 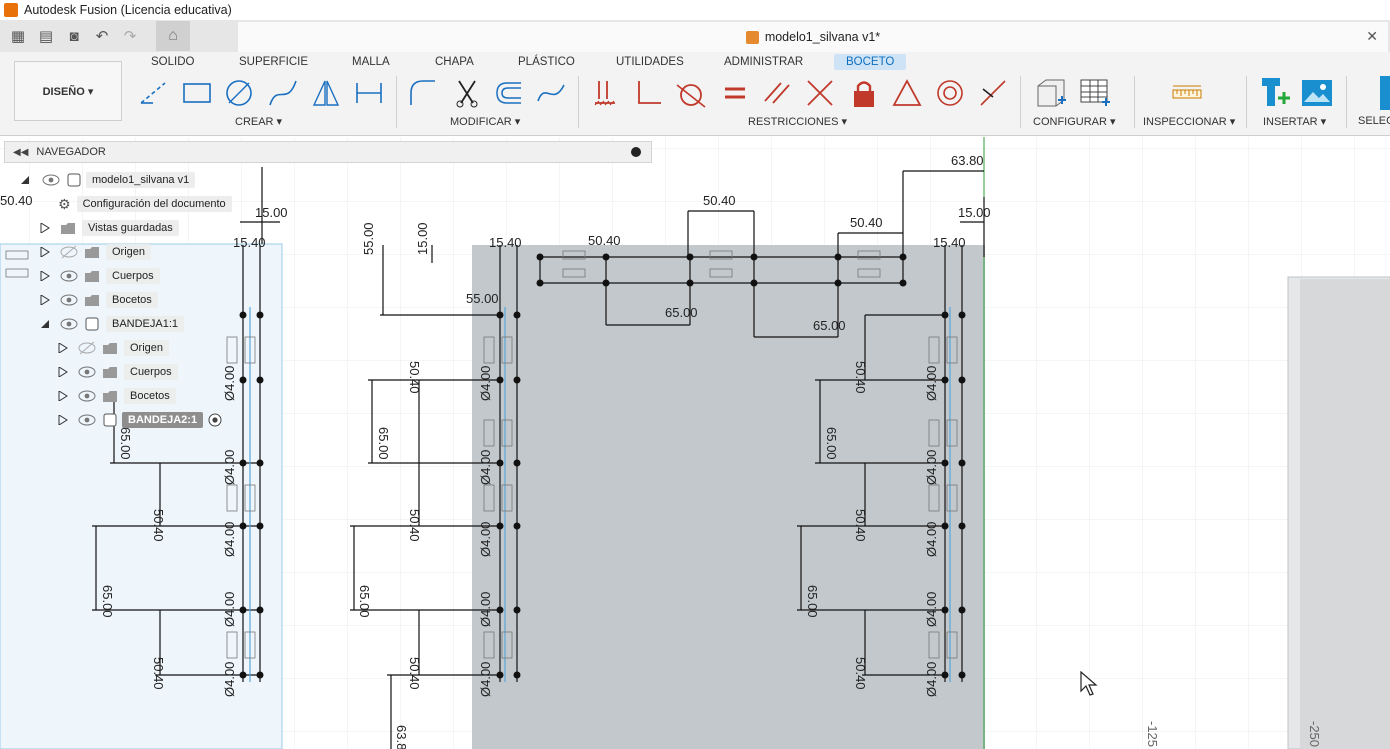 What do you see at coordinates (118, 372) in the screenshot?
I see `tree-item-cuerpos-2: Cuerpos` at bounding box center [118, 372].